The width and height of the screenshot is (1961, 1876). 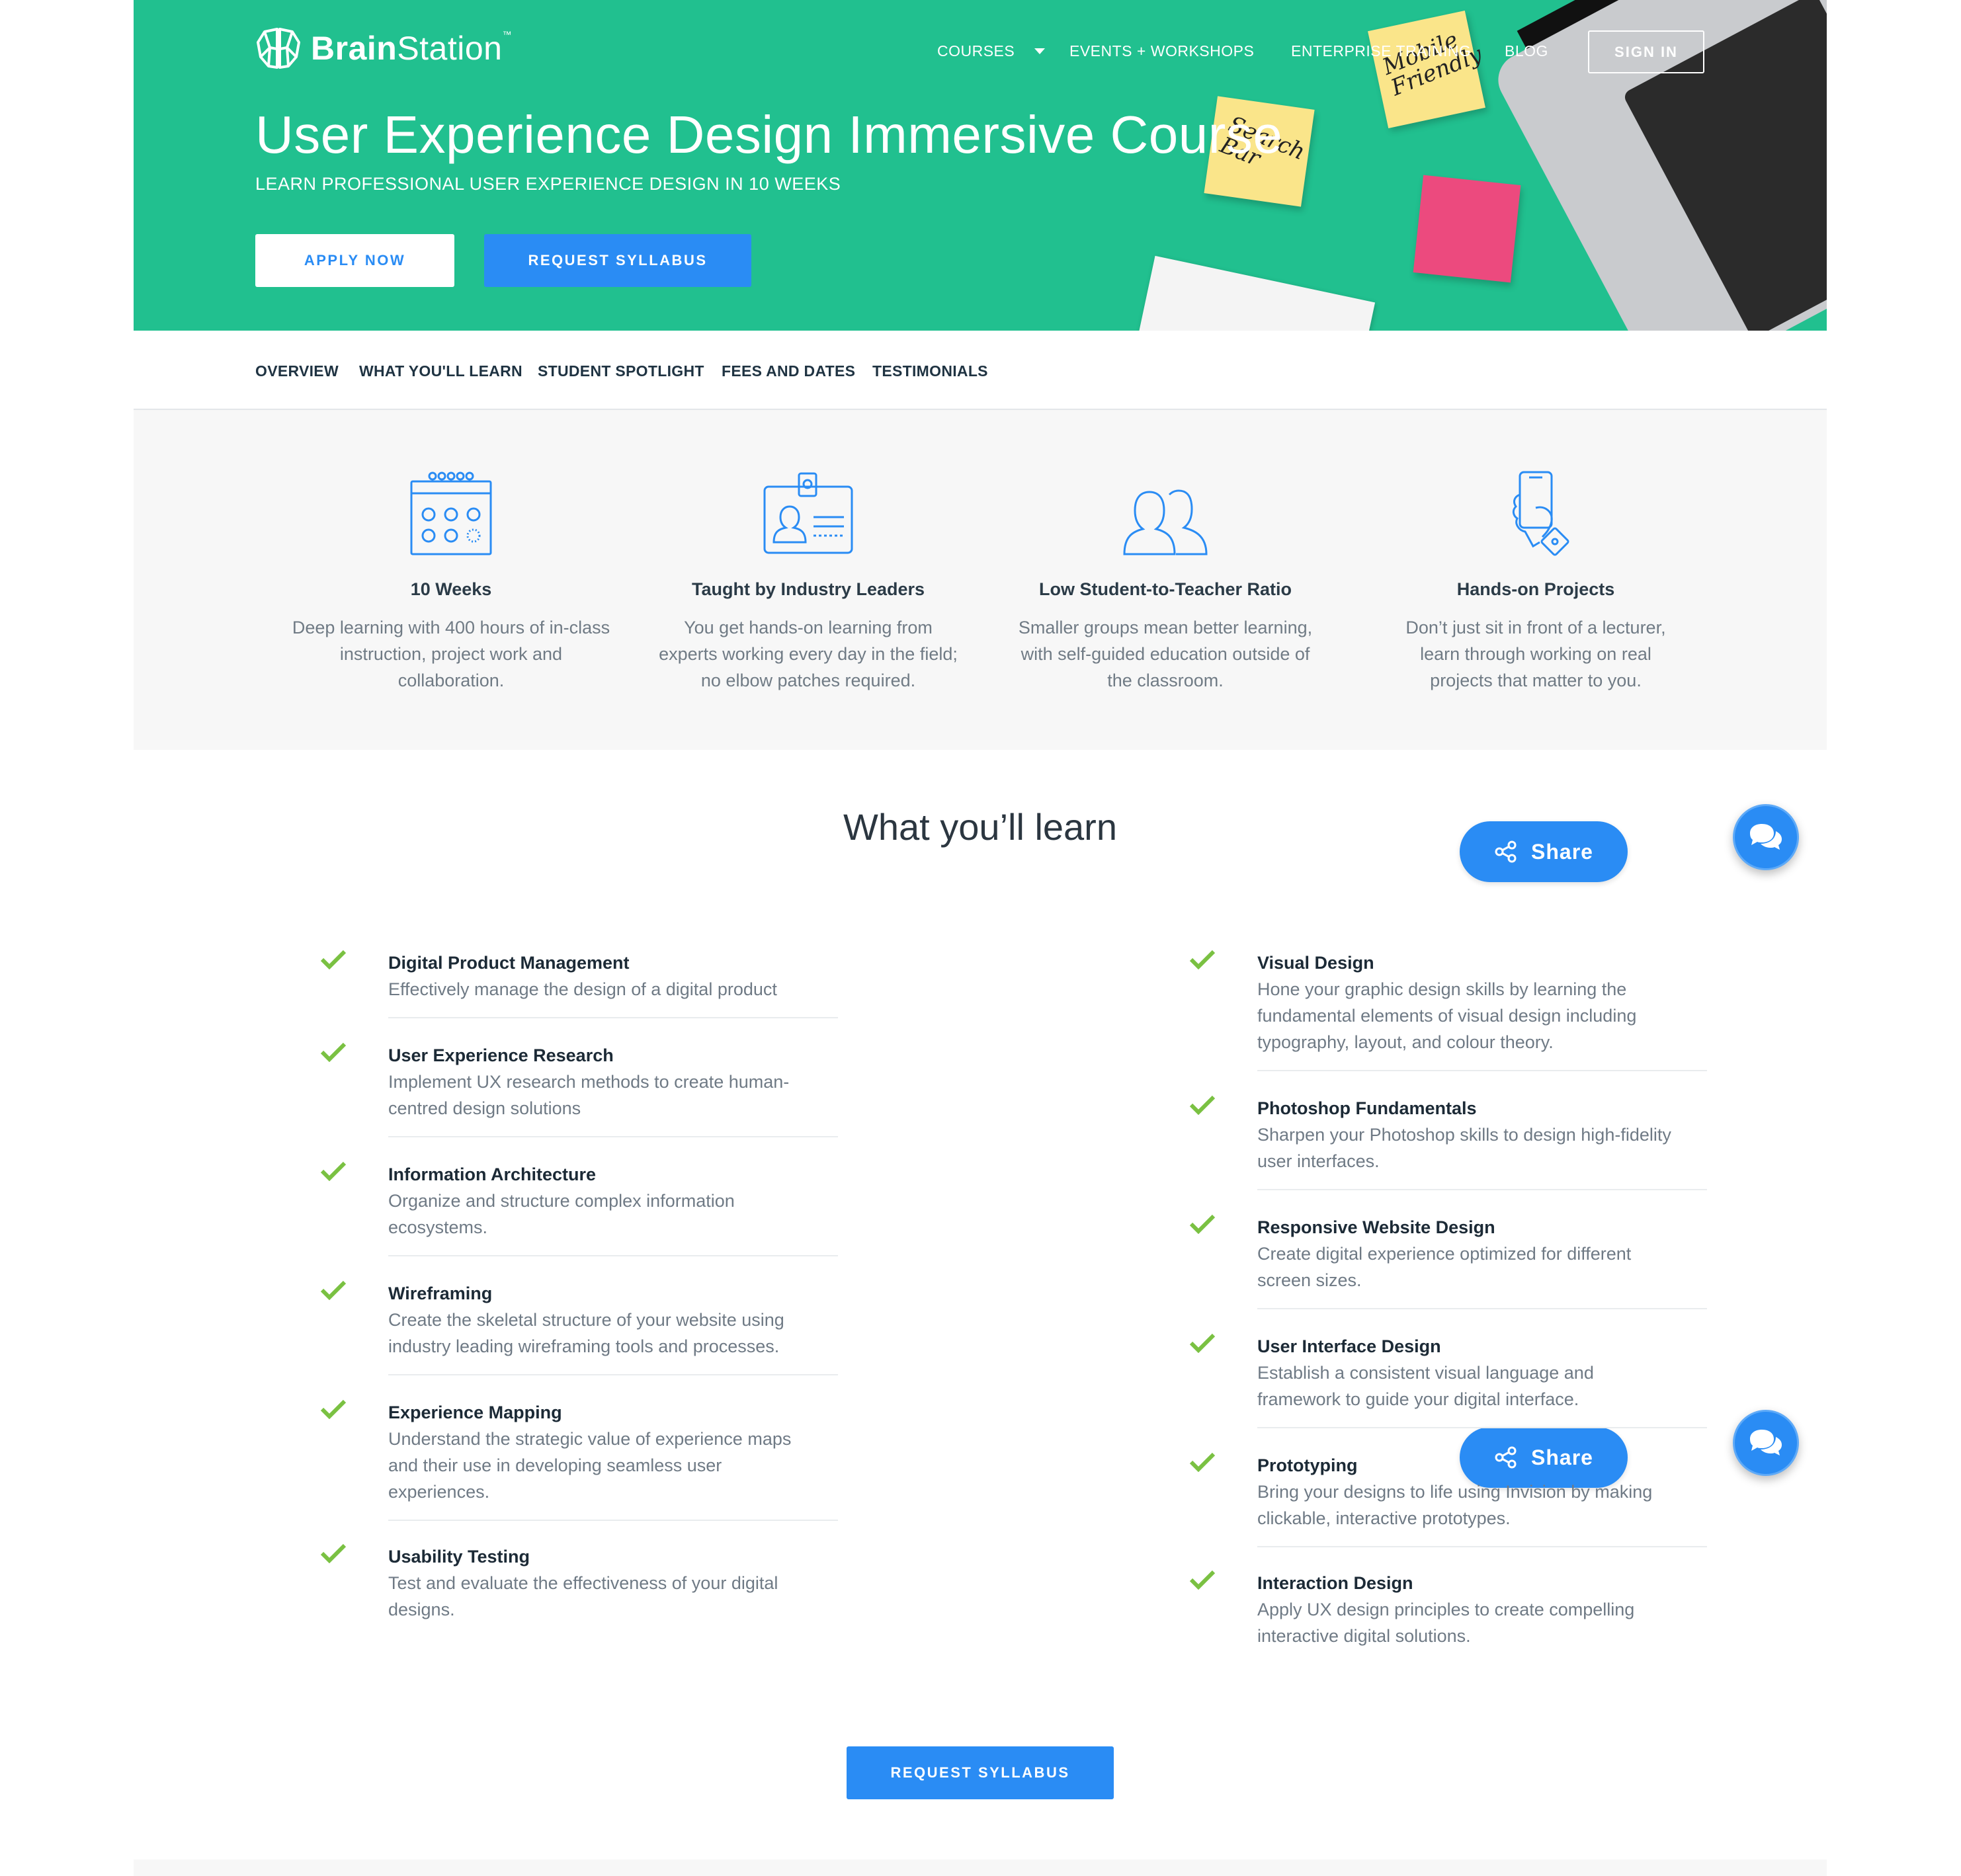 I want to click on sign-in-button: SIGN IN, so click(x=1646, y=51).